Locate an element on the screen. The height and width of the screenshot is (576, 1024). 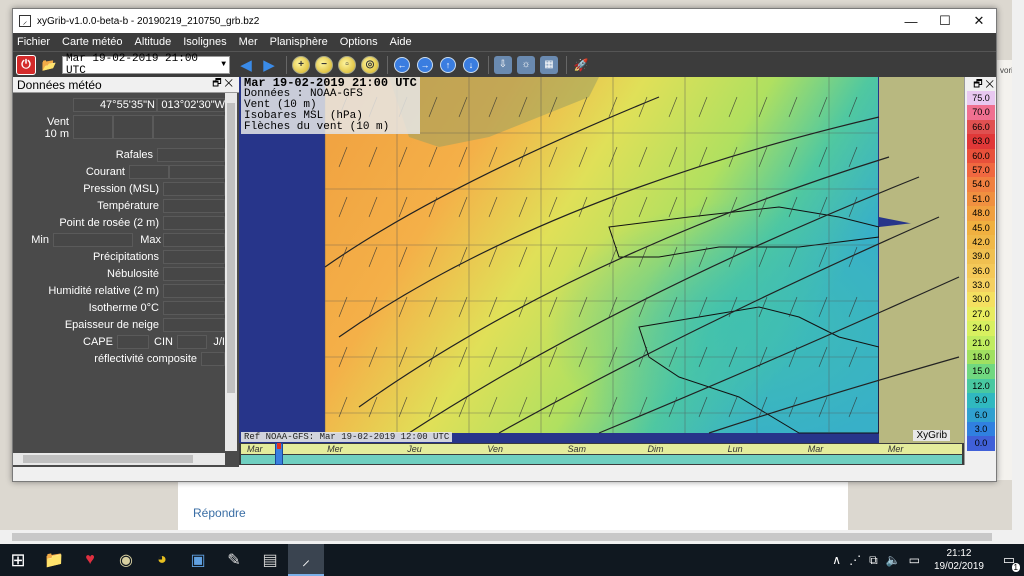
data-row: Epaisseur de neige is located at coordinates (119, 325).